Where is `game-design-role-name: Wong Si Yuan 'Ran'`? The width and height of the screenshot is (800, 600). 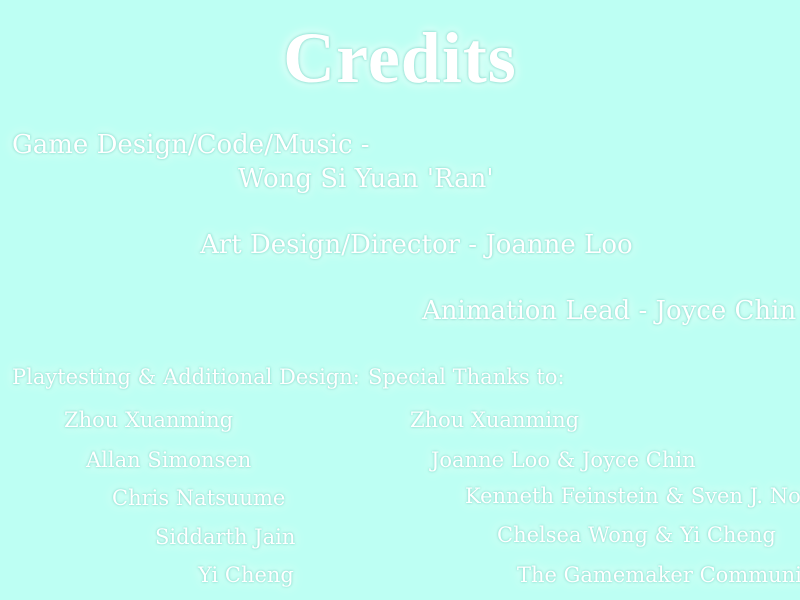 game-design-role-name: Wong Si Yuan 'Ran' is located at coordinates (366, 179).